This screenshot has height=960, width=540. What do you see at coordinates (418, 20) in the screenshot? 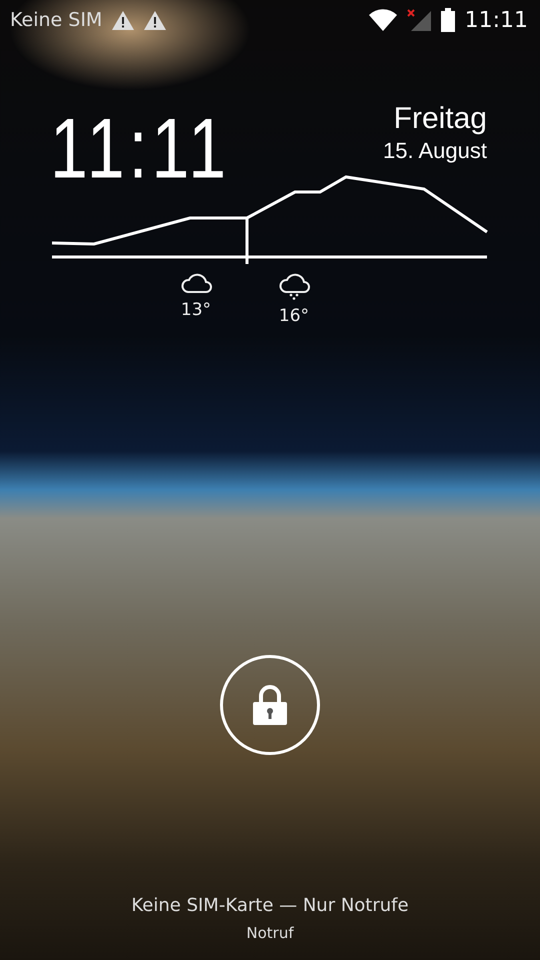
I see `no-signal-icon` at bounding box center [418, 20].